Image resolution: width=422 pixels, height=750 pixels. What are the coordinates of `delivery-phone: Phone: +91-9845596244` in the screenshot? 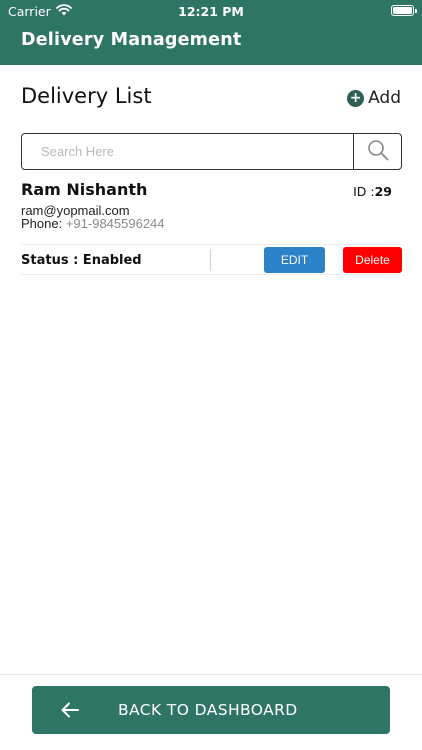 It's located at (93, 223).